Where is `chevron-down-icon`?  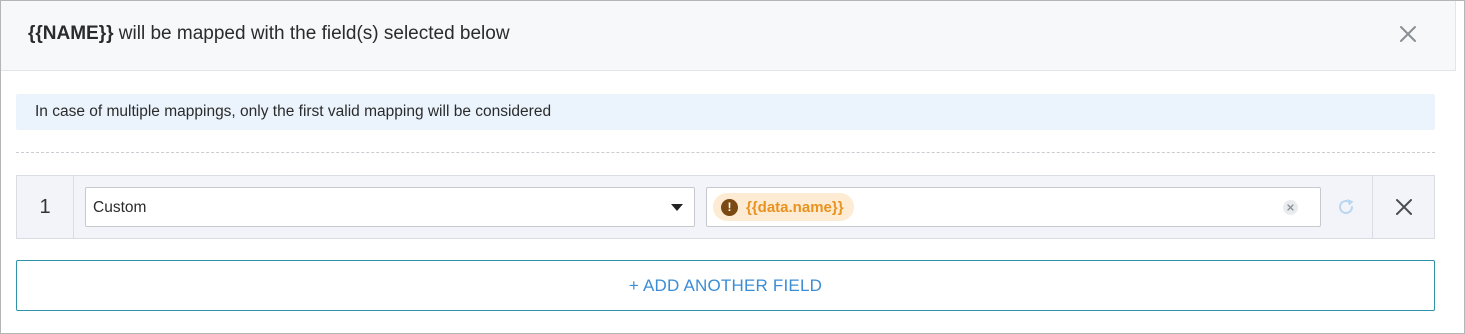
chevron-down-icon is located at coordinates (677, 207).